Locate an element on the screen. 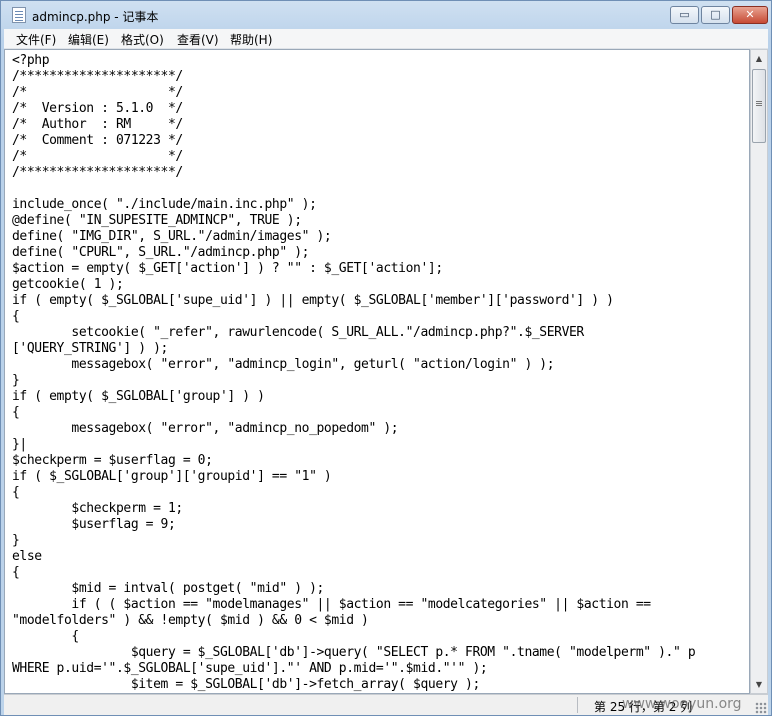 The height and width of the screenshot is (716, 772). vertical-scrollbar: ▲ ▼ is located at coordinates (759, 371).